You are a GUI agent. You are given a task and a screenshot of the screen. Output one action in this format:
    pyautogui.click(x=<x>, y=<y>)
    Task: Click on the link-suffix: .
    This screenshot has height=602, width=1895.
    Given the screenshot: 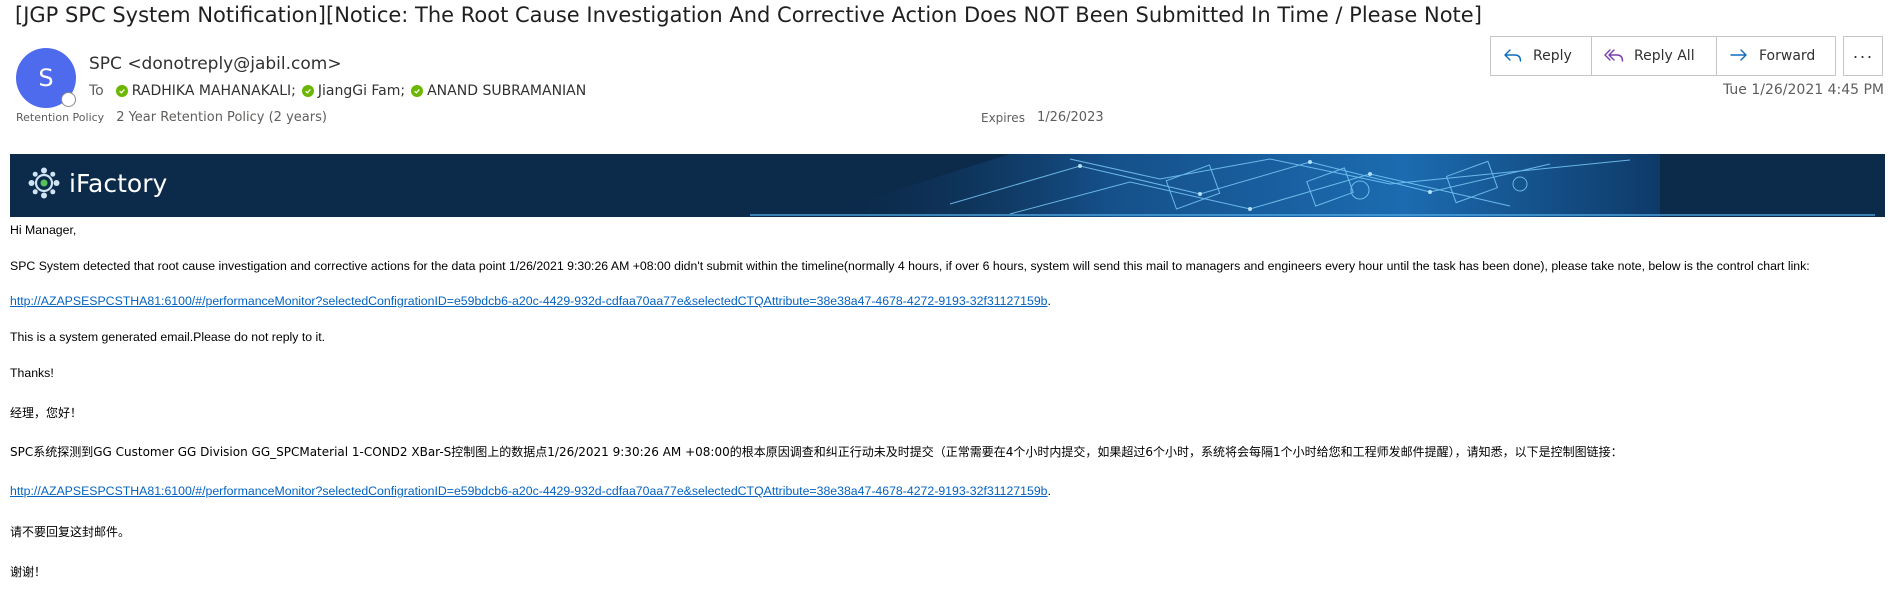 What is the action you would take?
    pyautogui.click(x=1049, y=301)
    